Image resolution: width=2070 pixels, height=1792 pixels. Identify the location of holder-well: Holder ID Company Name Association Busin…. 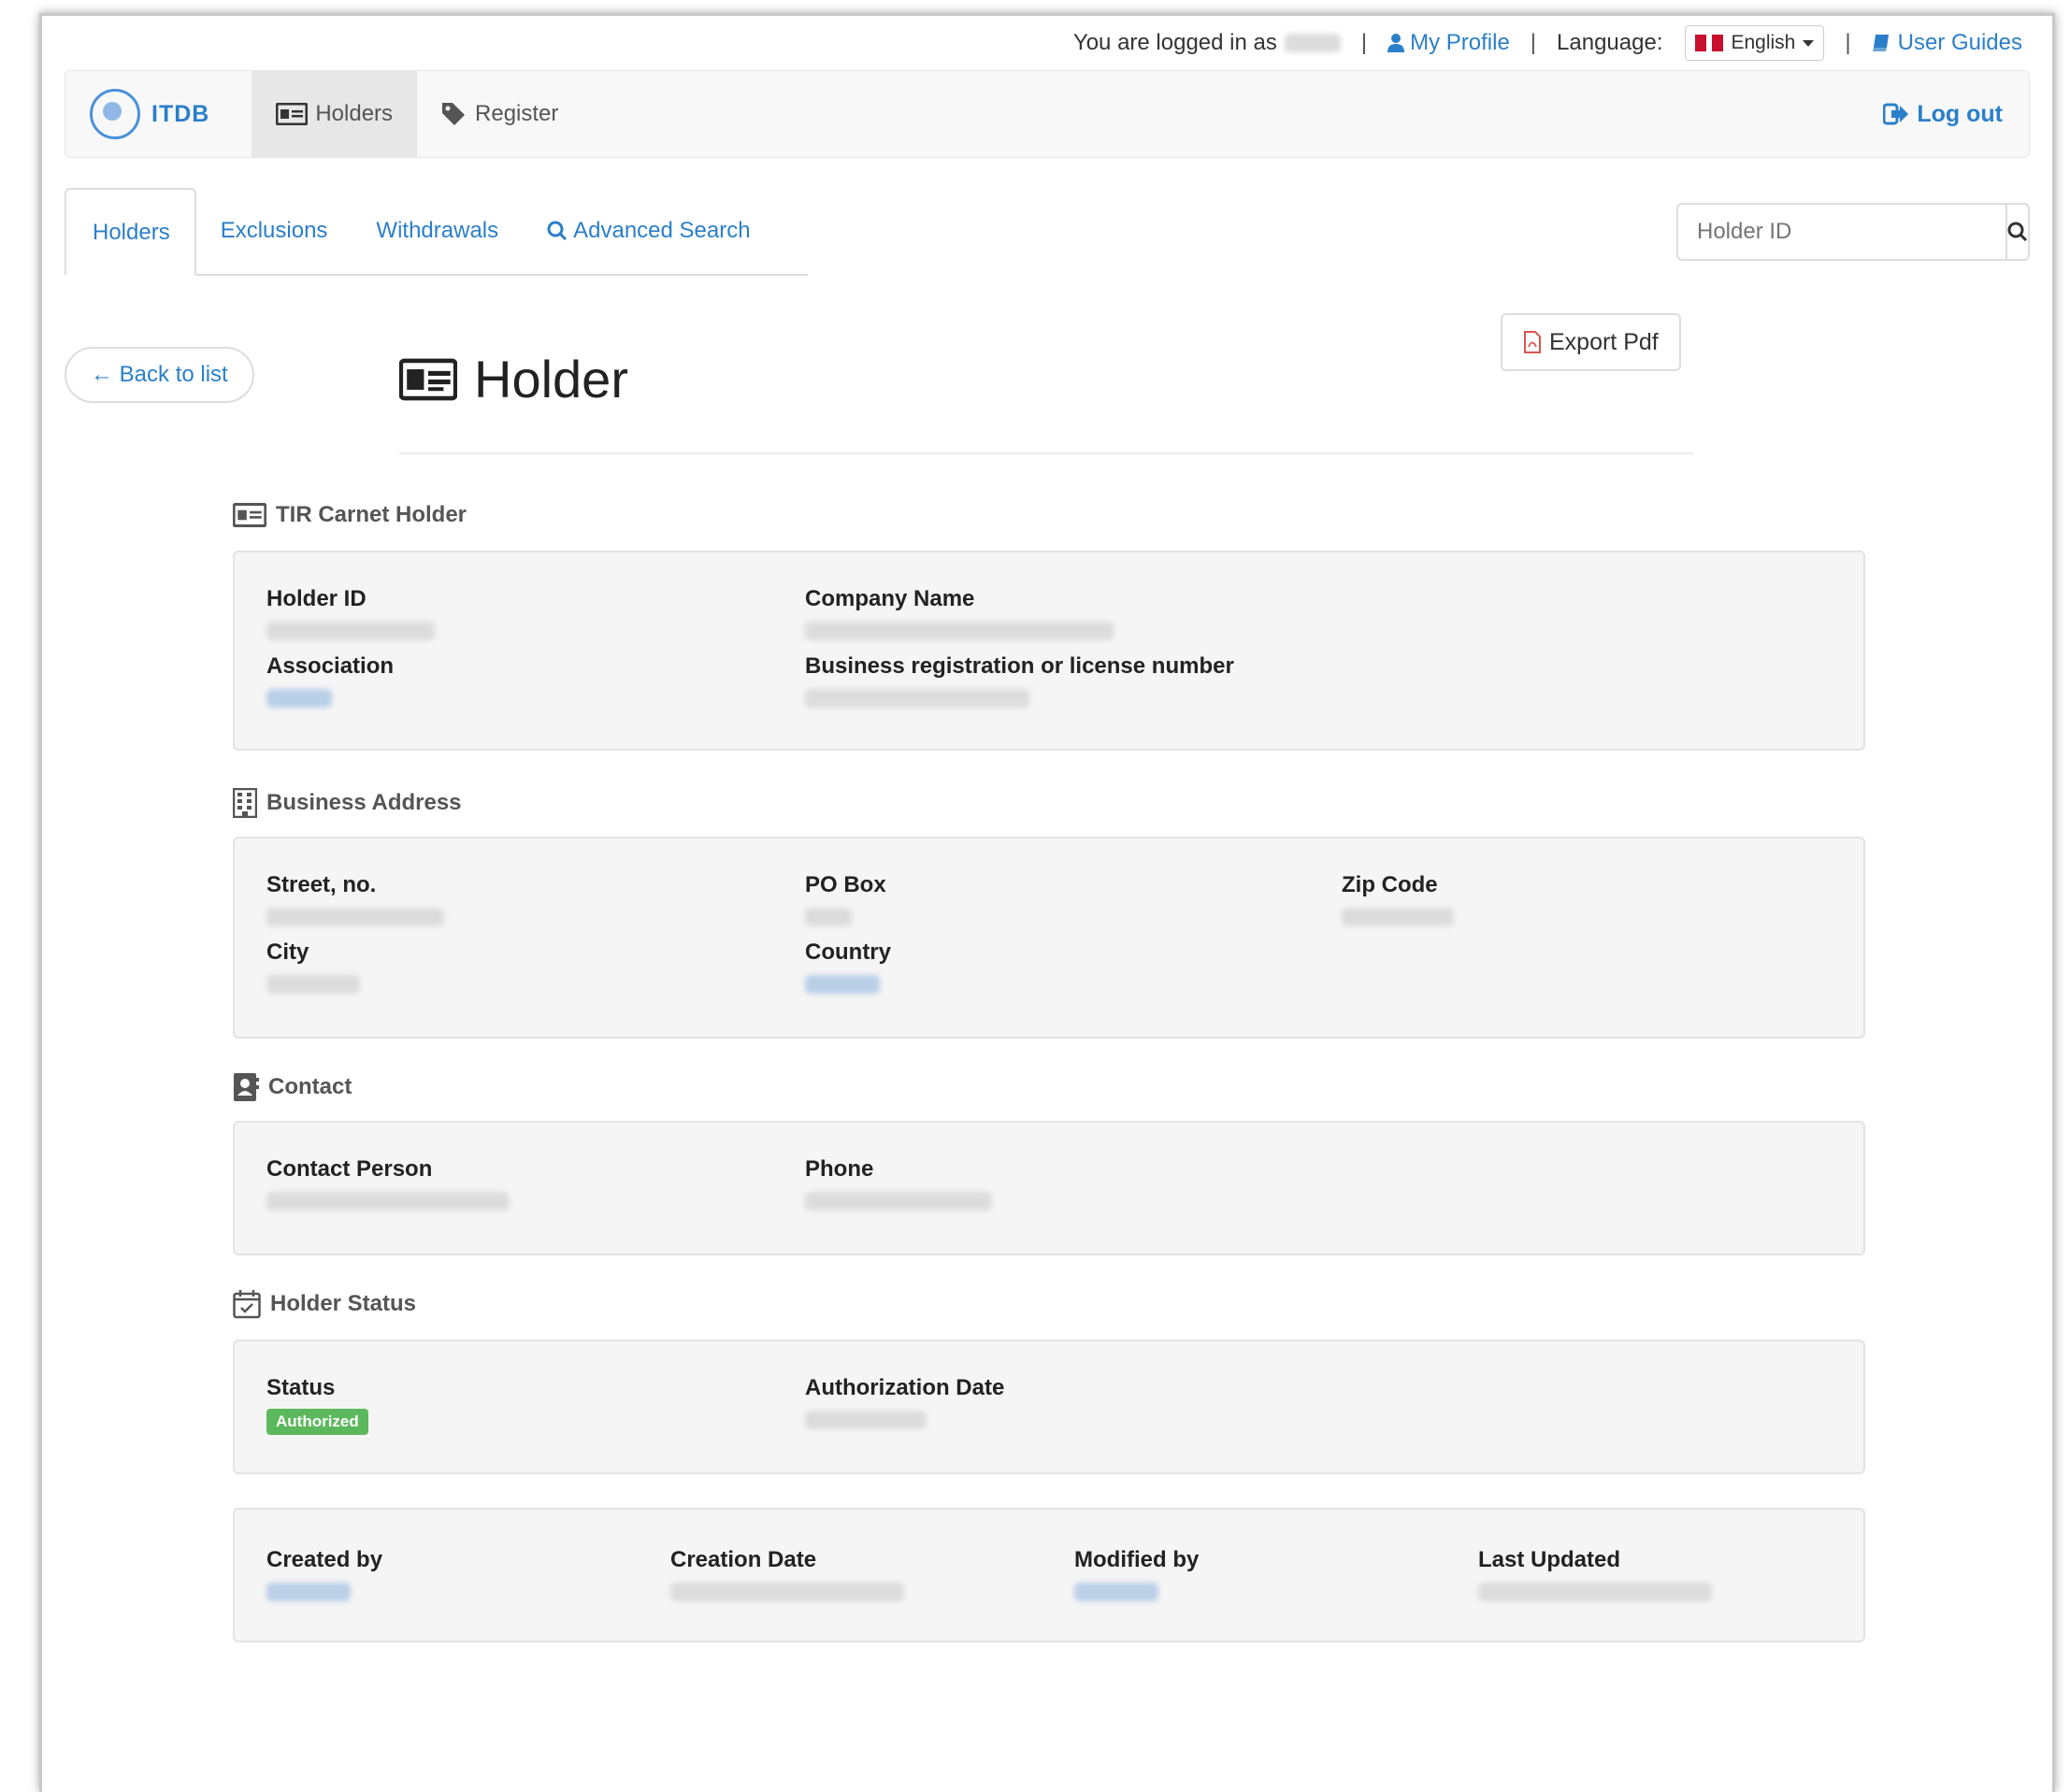
(1049, 651).